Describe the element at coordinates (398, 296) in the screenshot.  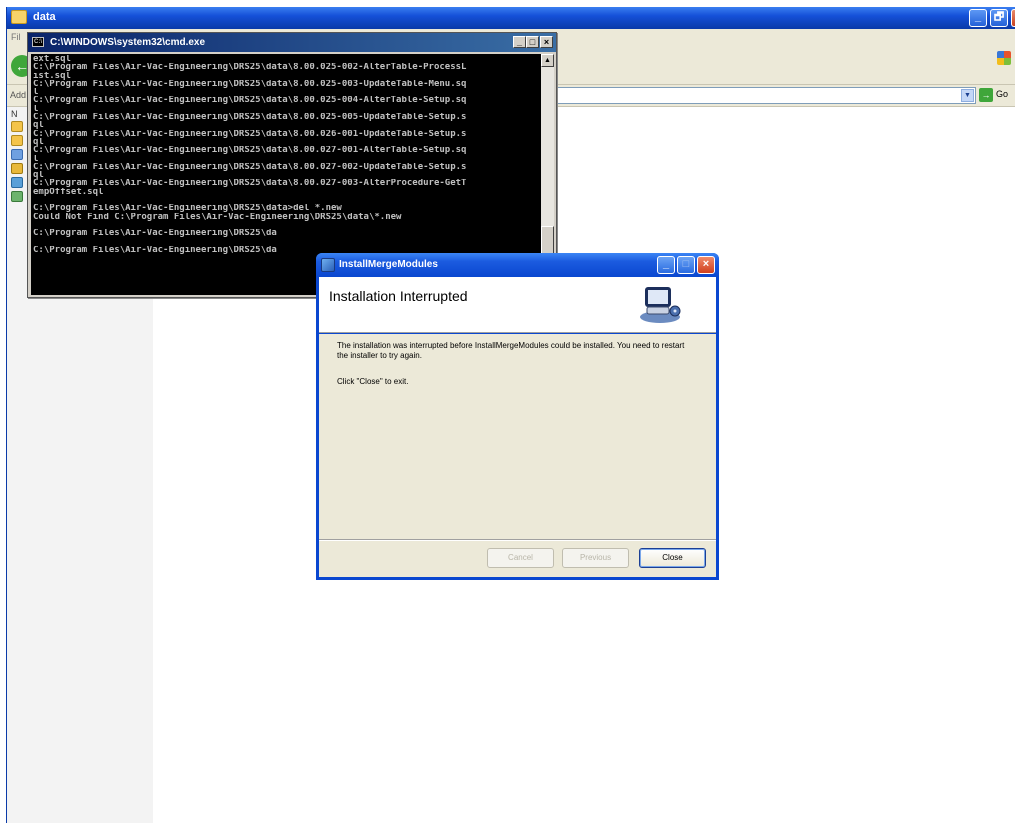
I see `dialog-heading: Installation Interrupted` at that location.